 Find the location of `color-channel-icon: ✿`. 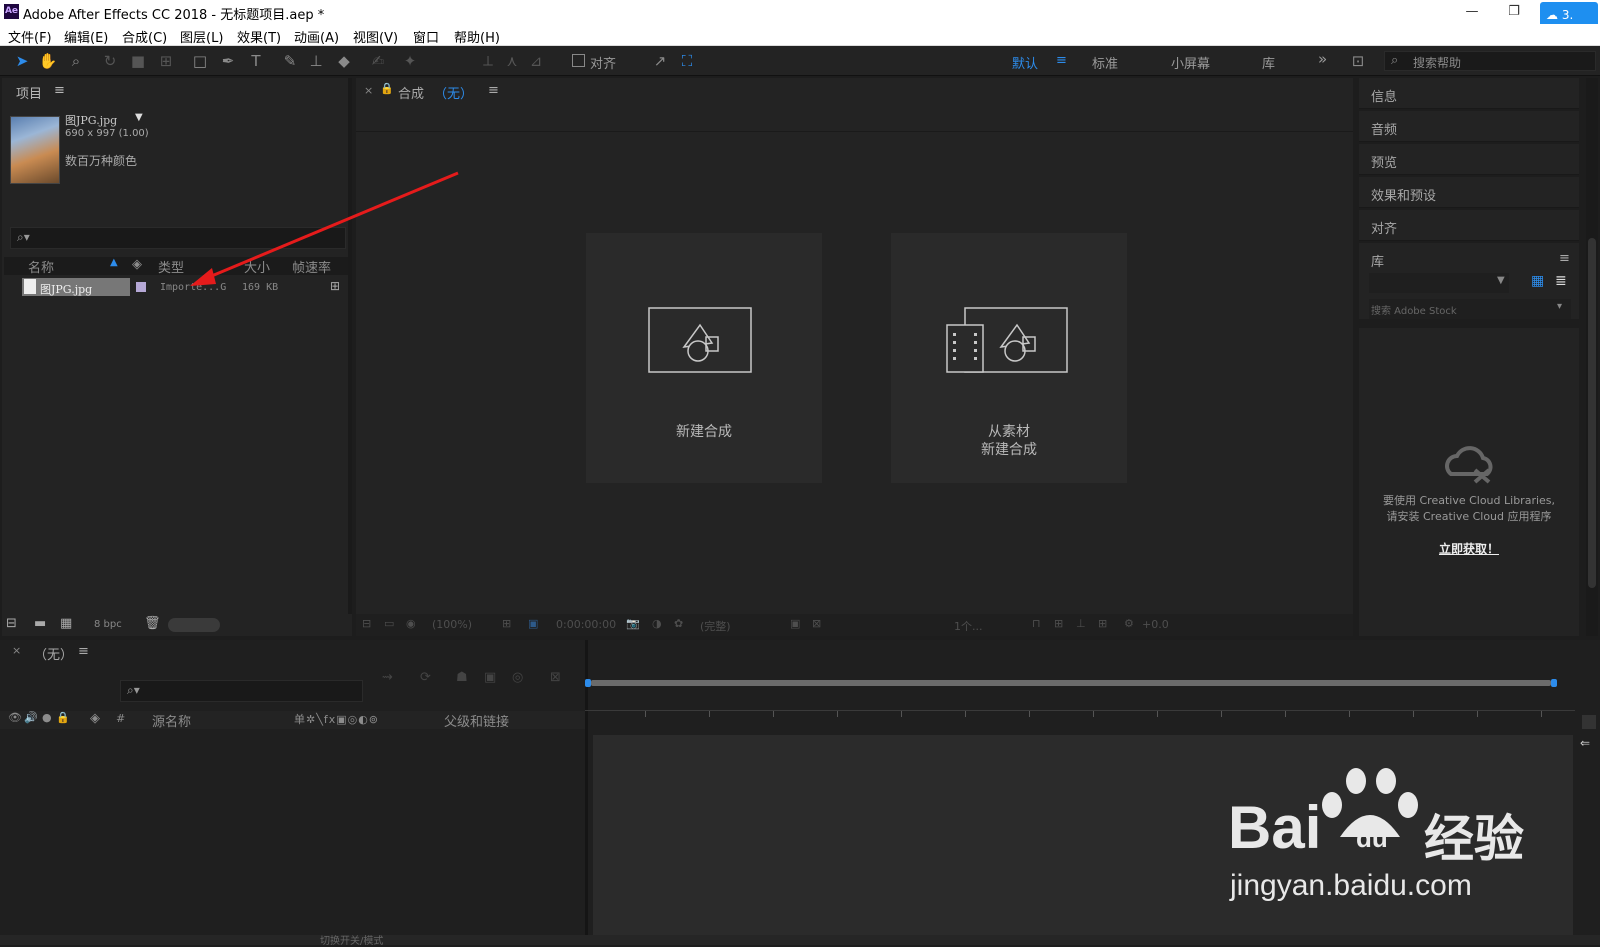

color-channel-icon: ✿ is located at coordinates (678, 623).